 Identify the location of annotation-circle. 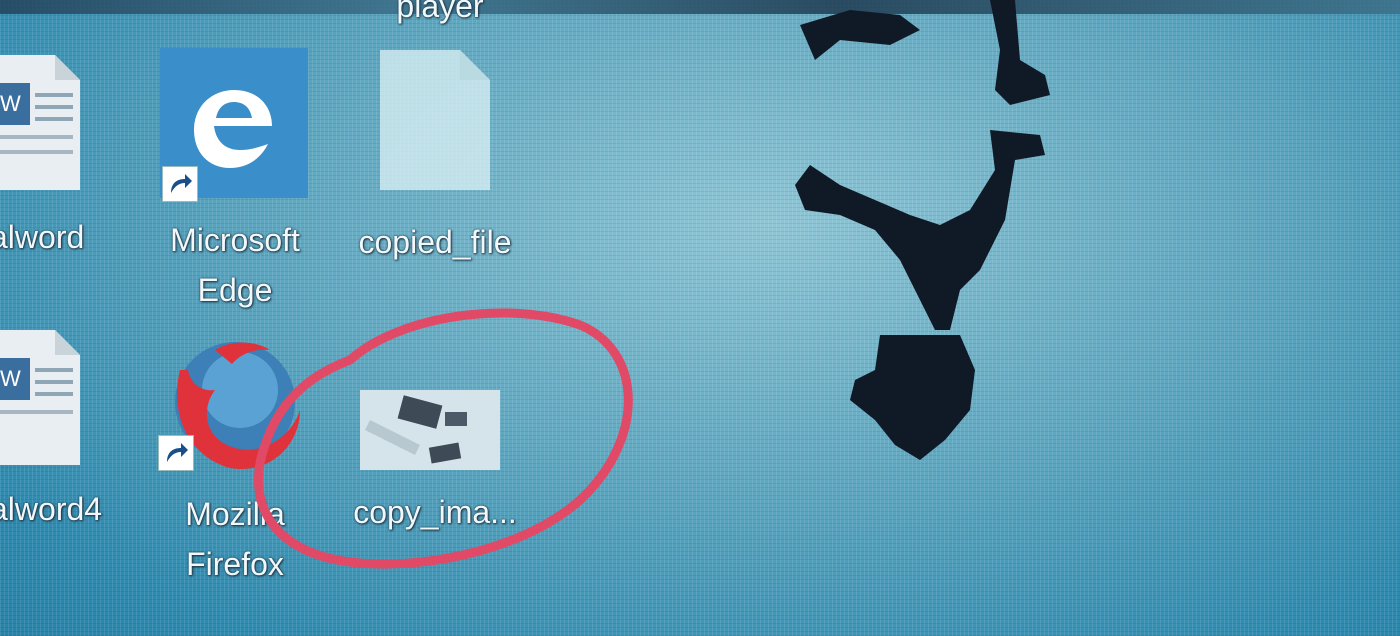
(443, 438).